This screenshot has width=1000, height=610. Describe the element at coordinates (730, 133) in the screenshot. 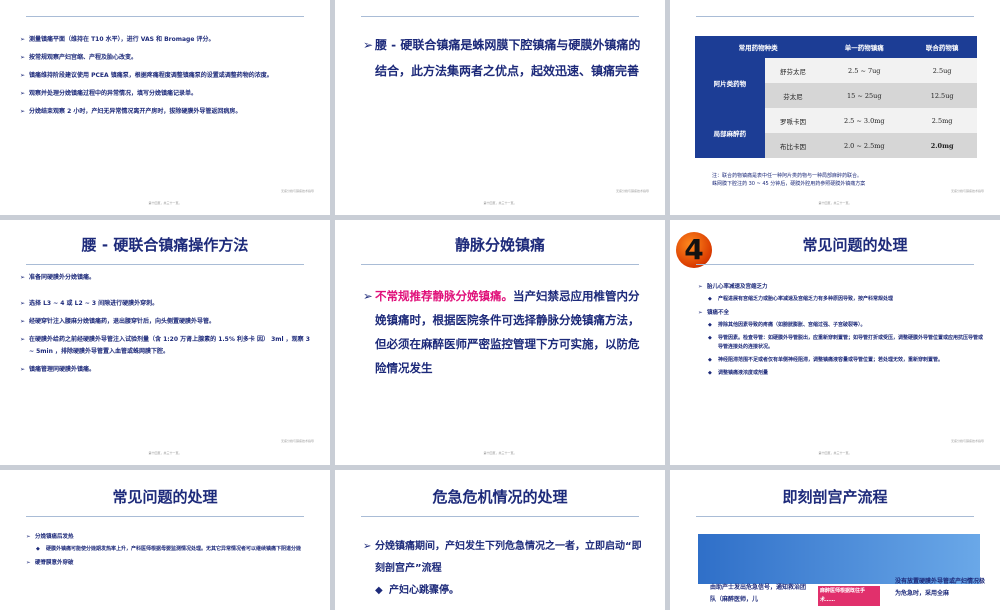

I see `table-group-cell: 局部麻醉药` at that location.